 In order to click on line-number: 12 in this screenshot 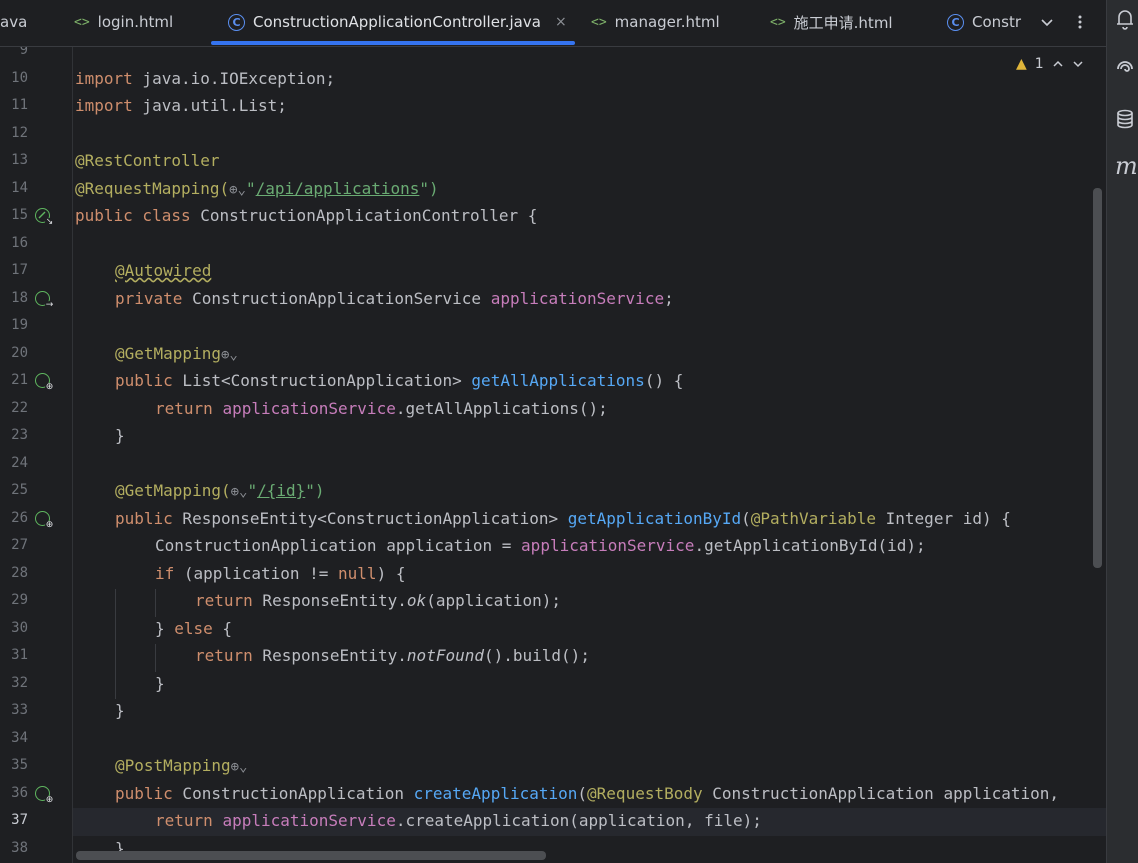, I will do `click(19, 132)`.